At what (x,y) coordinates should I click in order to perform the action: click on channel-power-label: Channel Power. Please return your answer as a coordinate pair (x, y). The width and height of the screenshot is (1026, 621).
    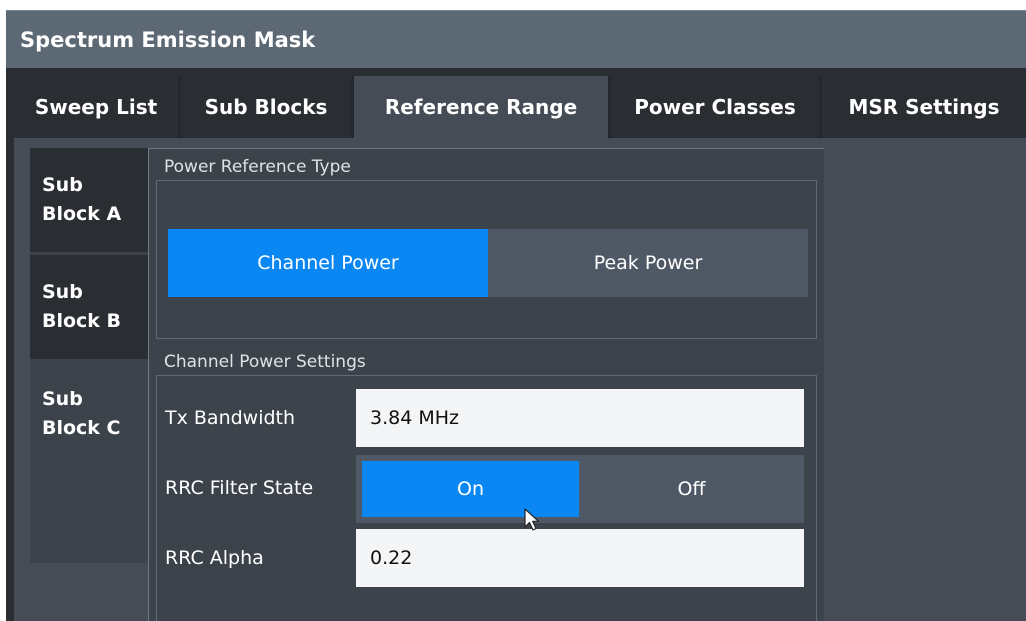
    Looking at the image, I should click on (328, 263).